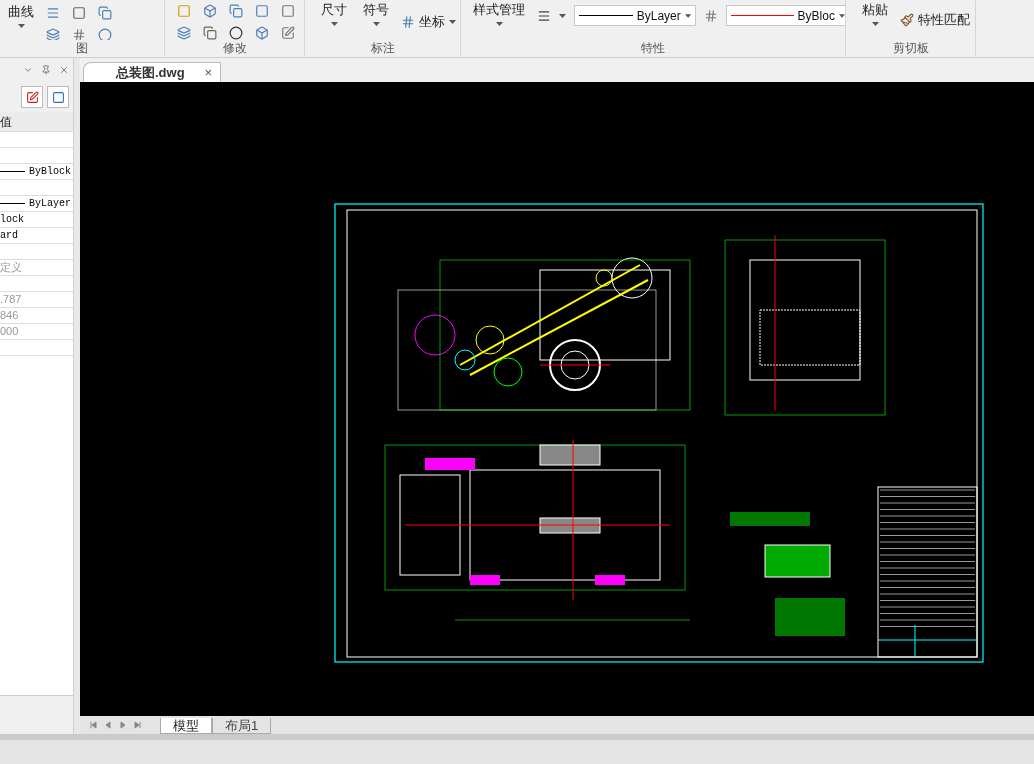 The height and width of the screenshot is (764, 1034). I want to click on property-value: ByBlock, so click(50, 172).